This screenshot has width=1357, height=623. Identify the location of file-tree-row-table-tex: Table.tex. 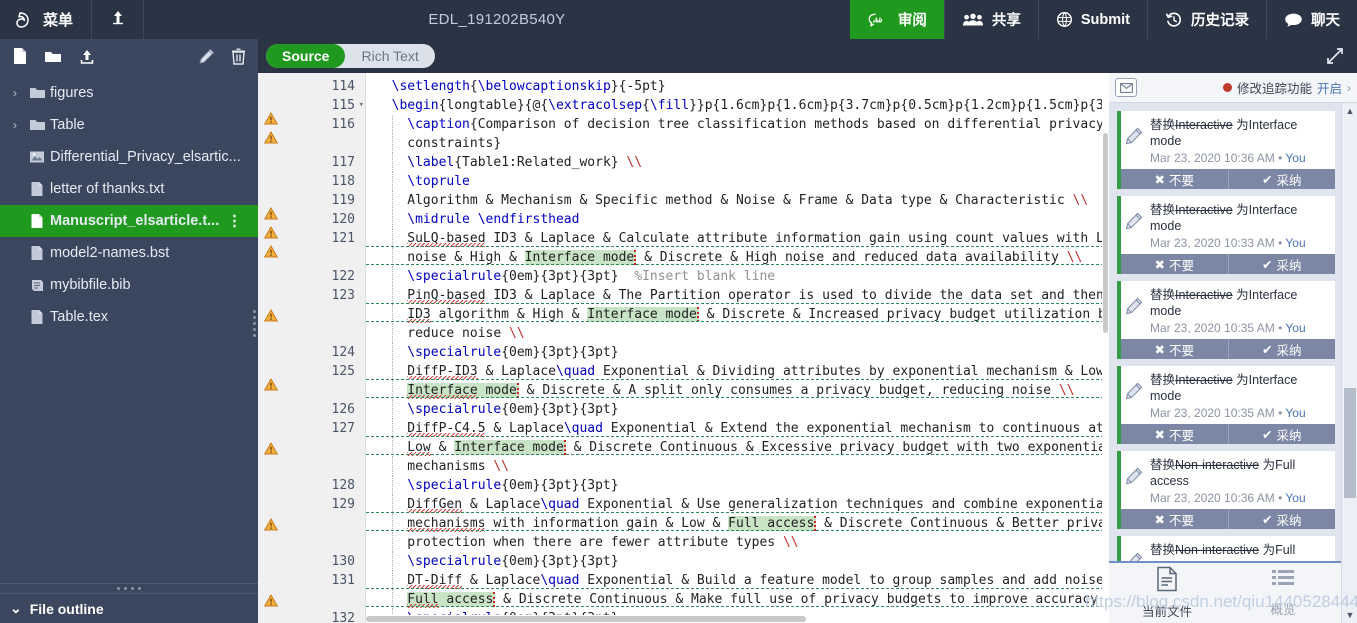
(129, 317).